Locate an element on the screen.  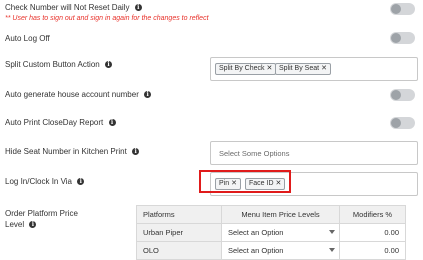
hide-seat-number-label: Hide Seat Number in Kitchen Print i is located at coordinates (72, 151).